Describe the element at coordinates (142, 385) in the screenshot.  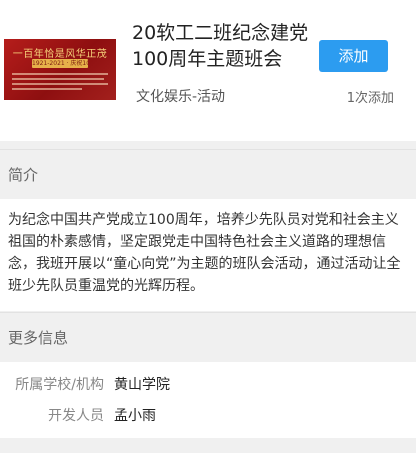
I see `school-value: 黄山学院` at that location.